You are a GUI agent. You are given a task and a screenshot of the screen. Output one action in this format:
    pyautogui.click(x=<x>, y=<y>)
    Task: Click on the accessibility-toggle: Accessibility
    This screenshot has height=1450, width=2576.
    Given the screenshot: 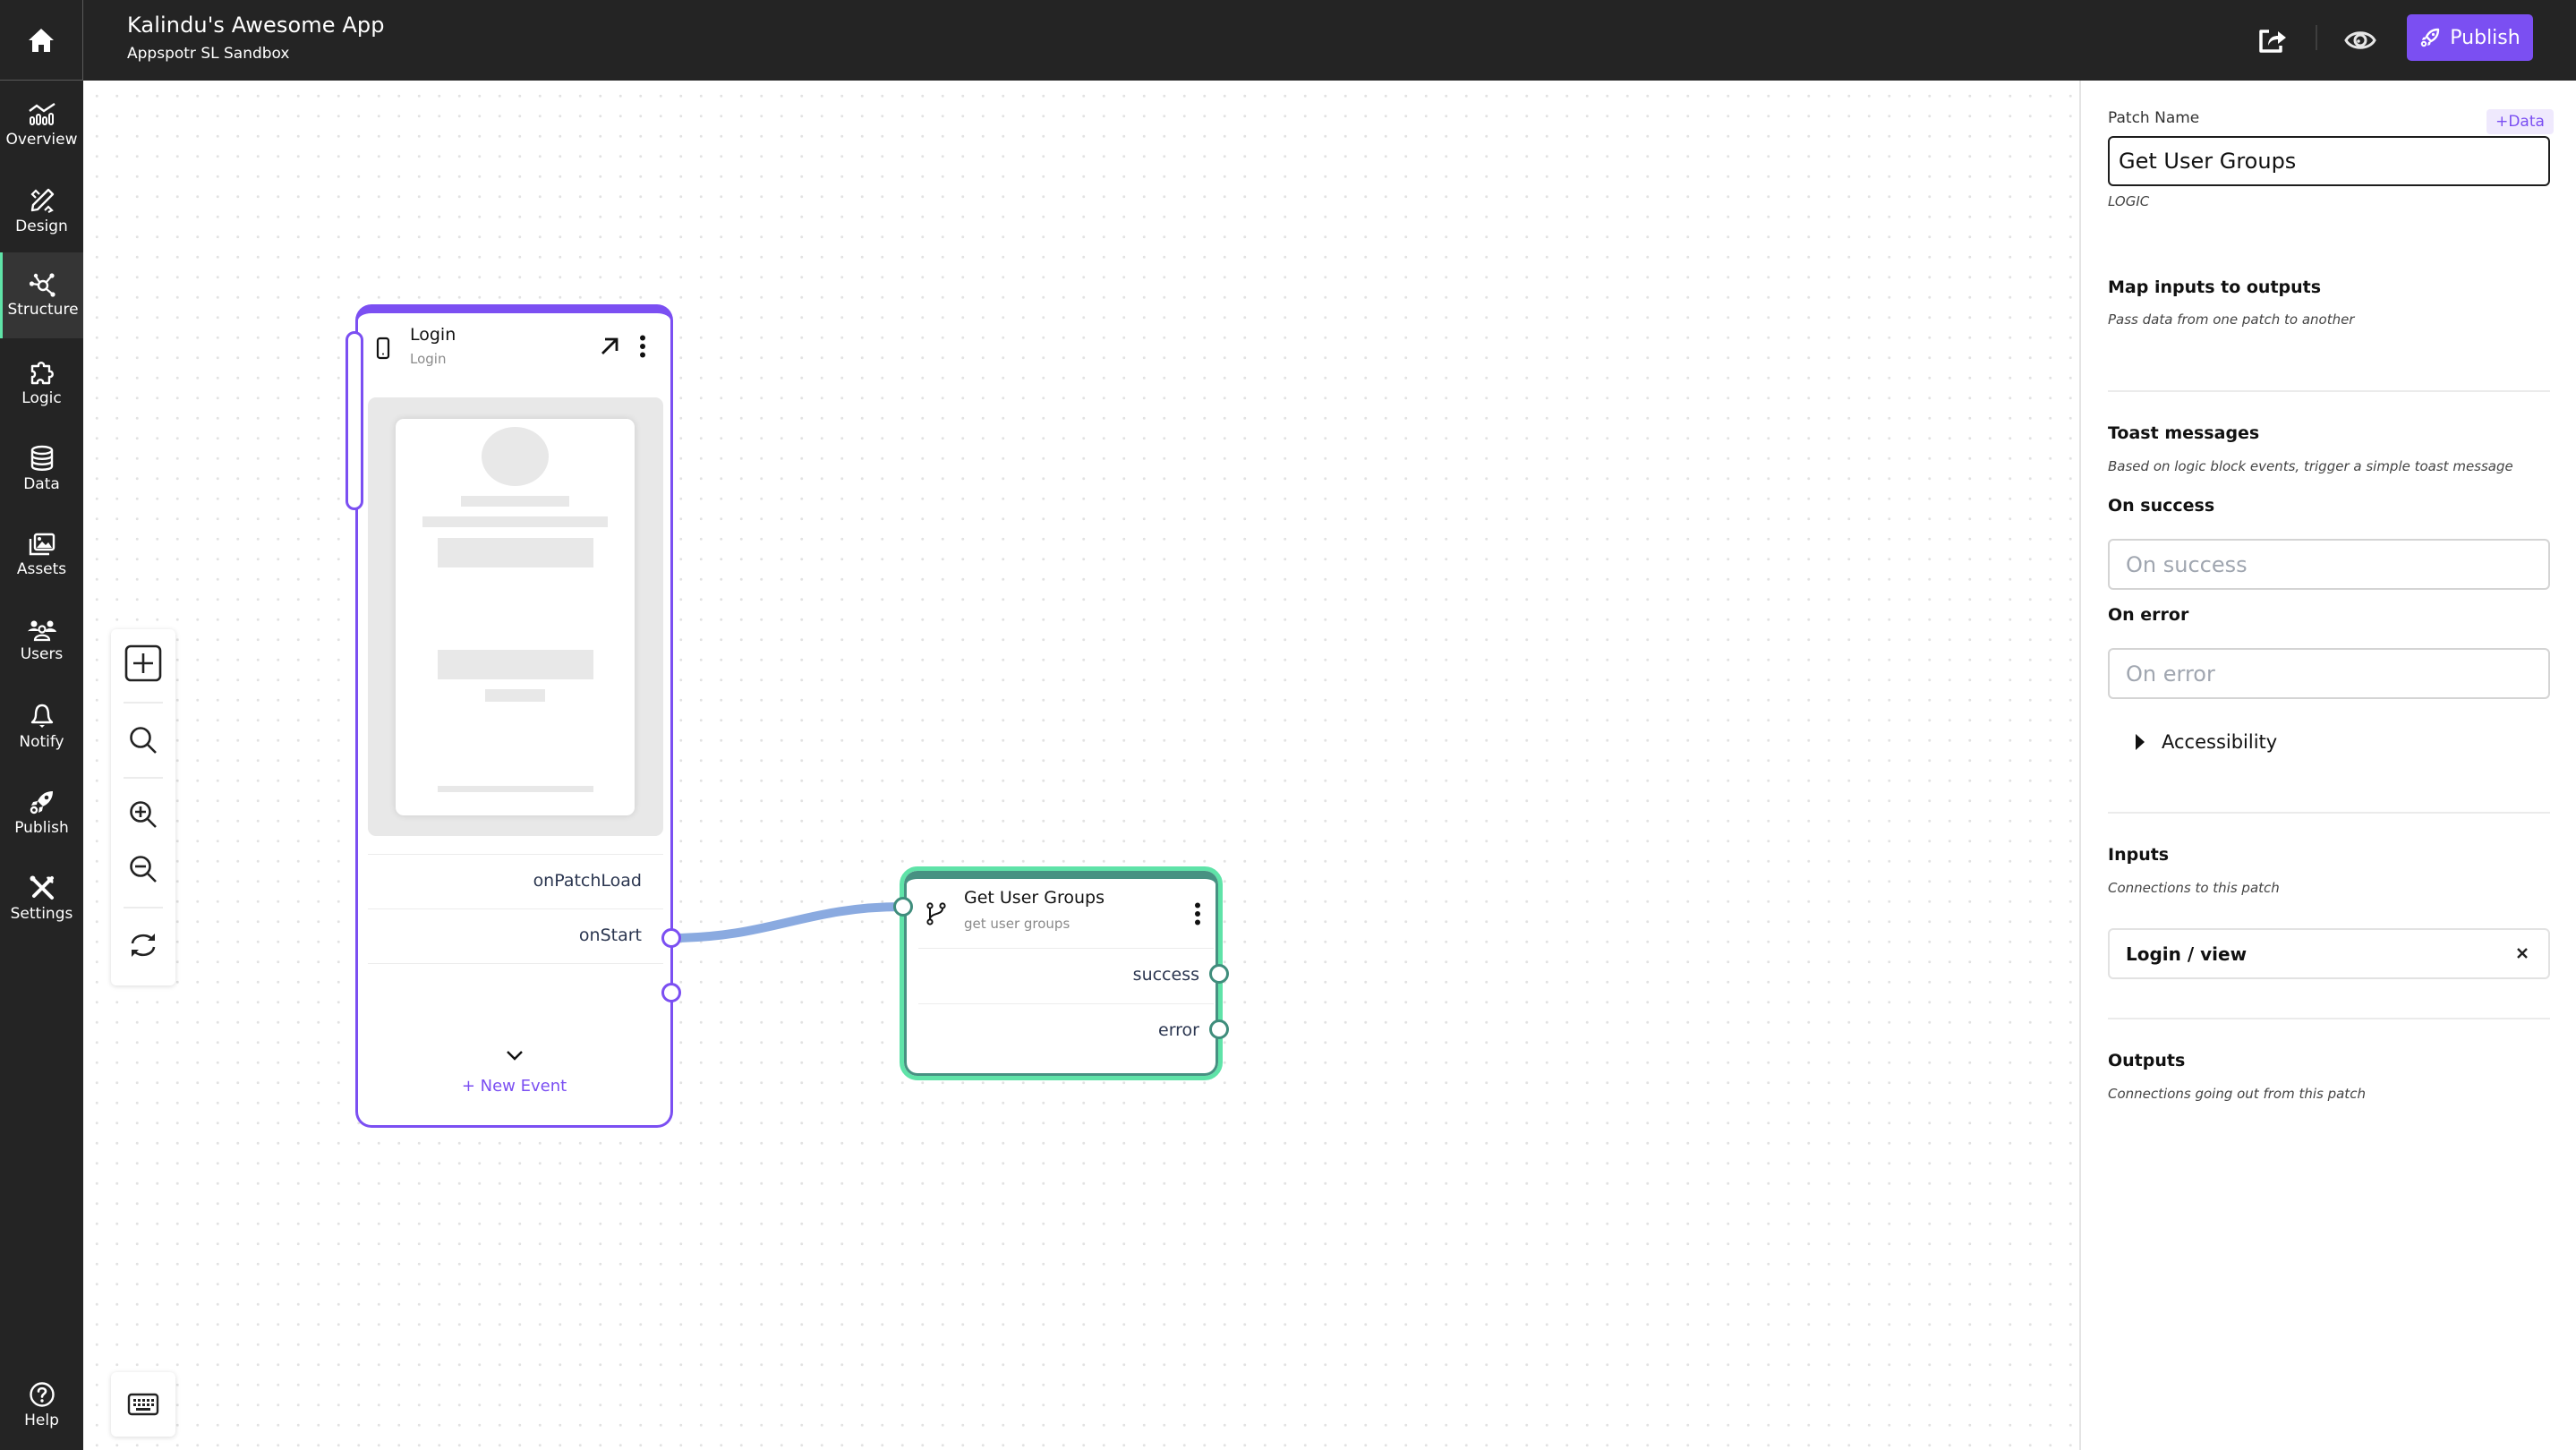 What is the action you would take?
    pyautogui.click(x=2206, y=742)
    